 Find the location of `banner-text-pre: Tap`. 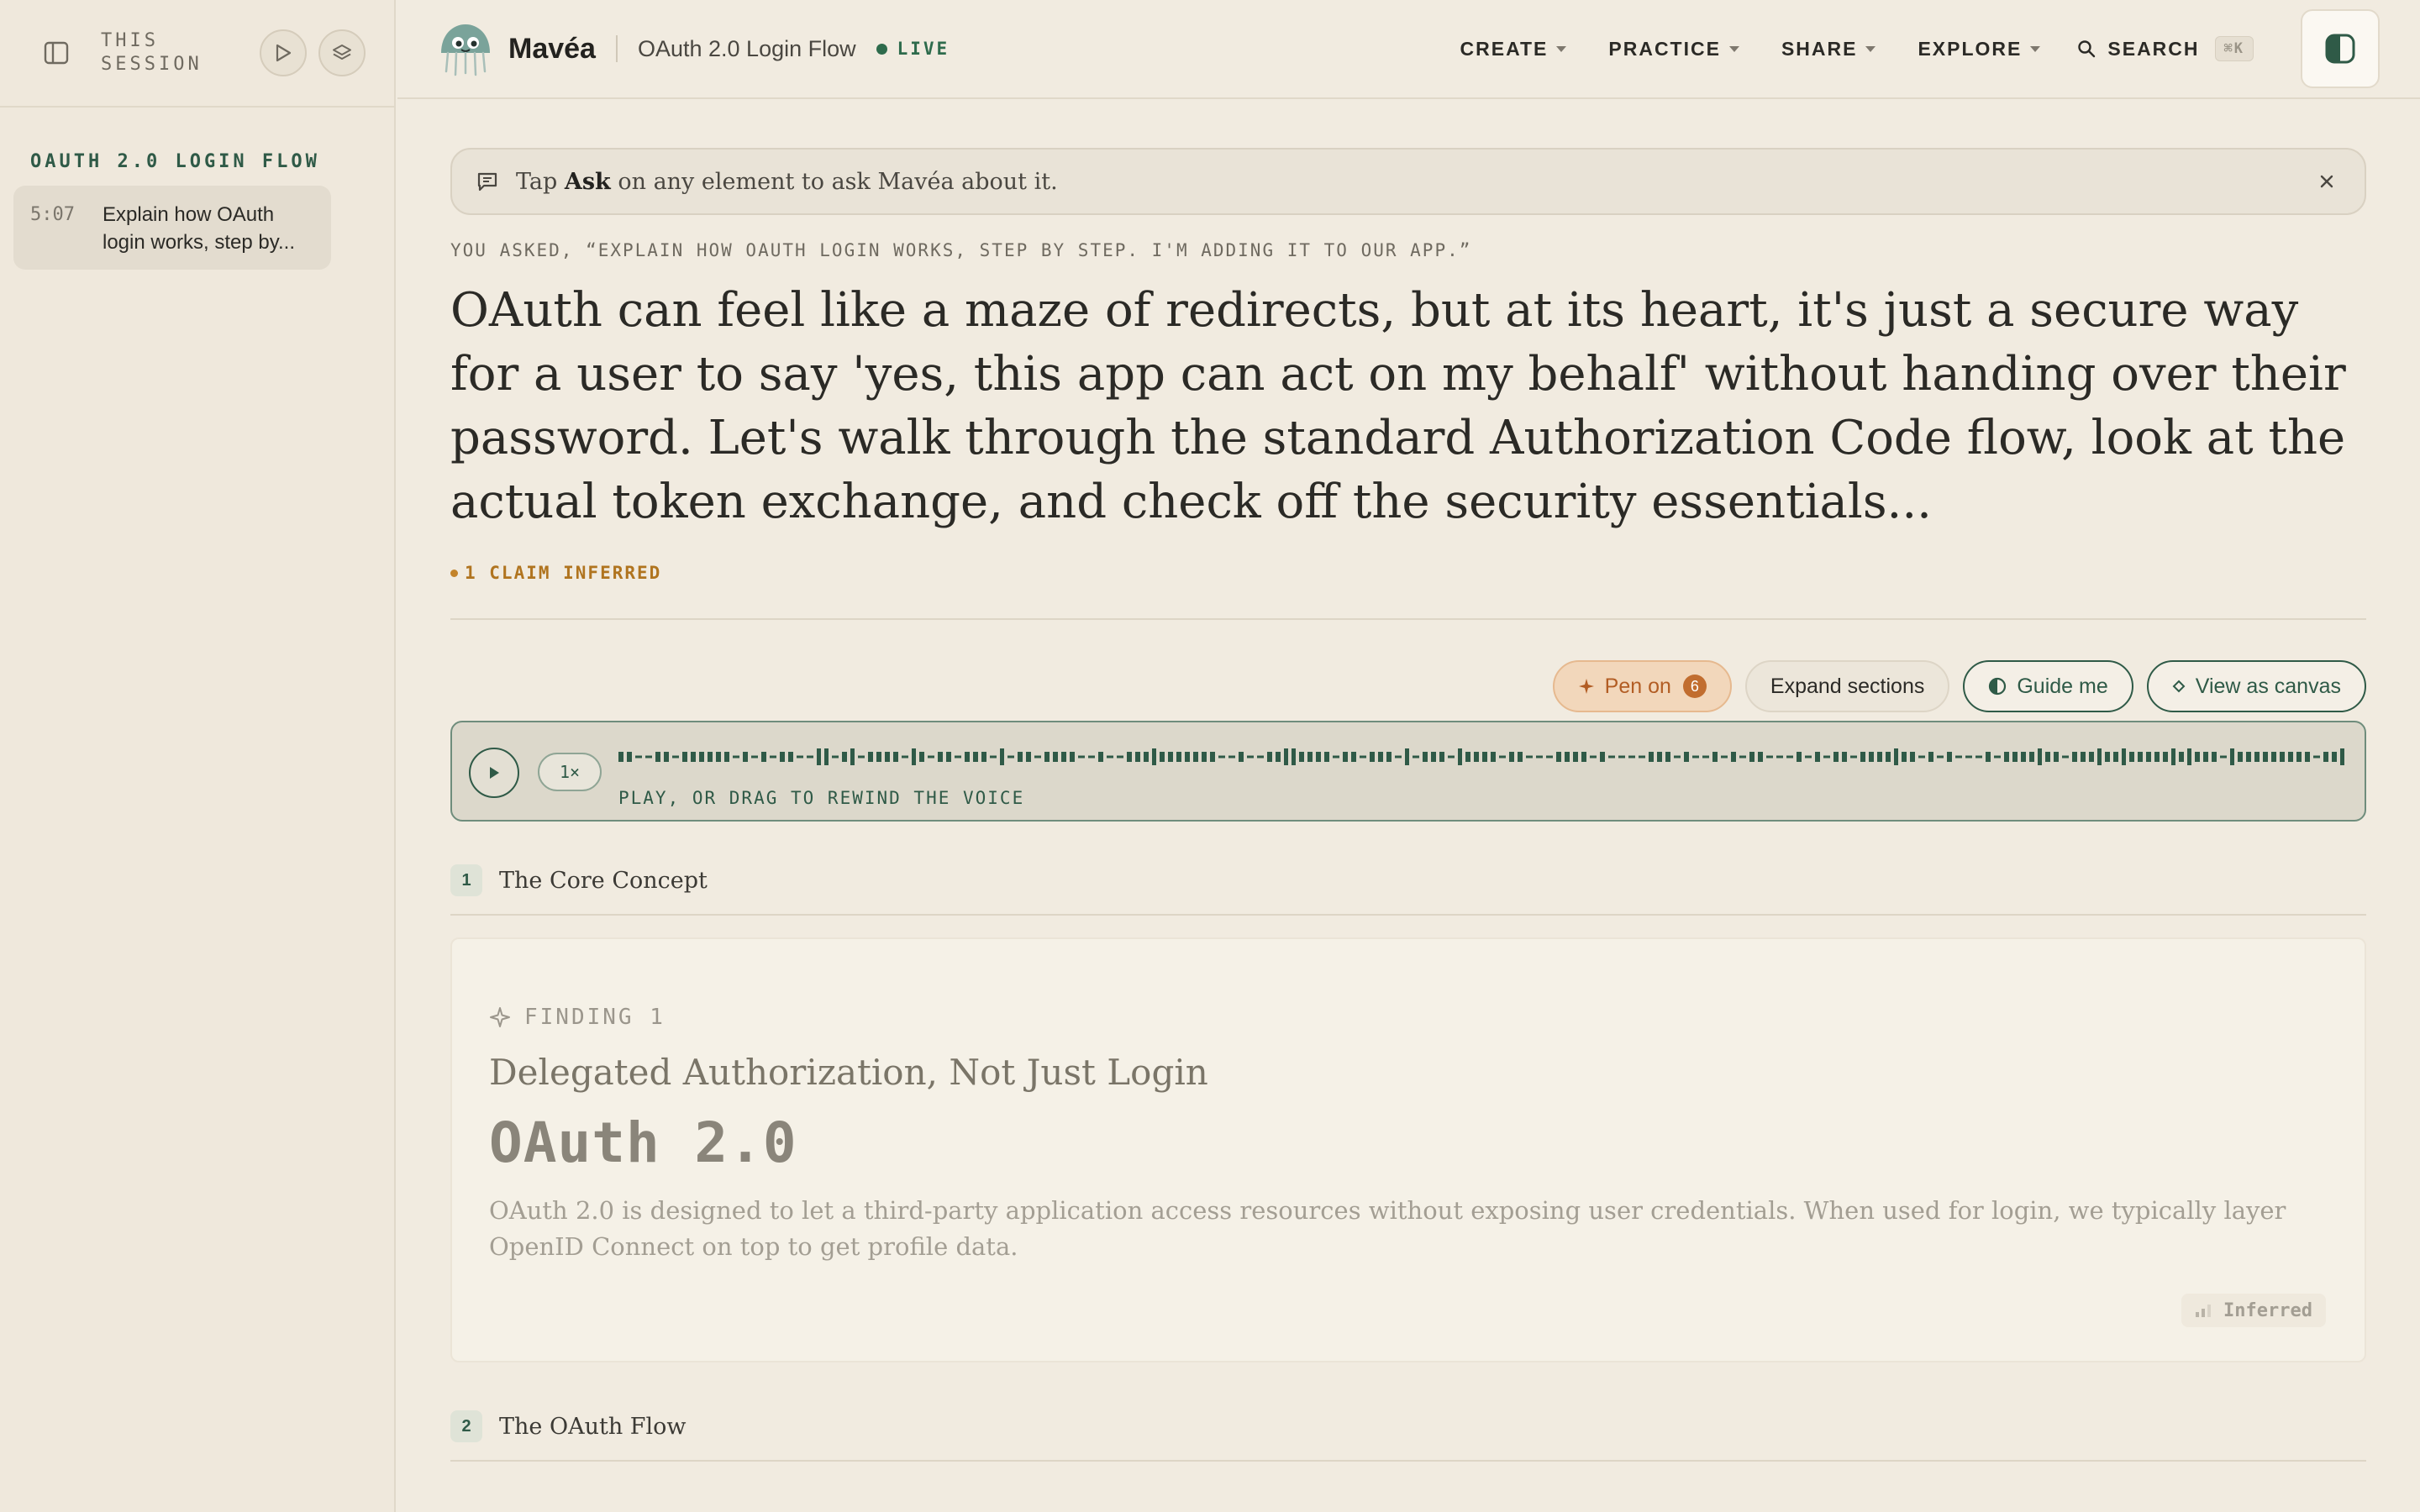

banner-text-pre: Tap is located at coordinates (537, 181).